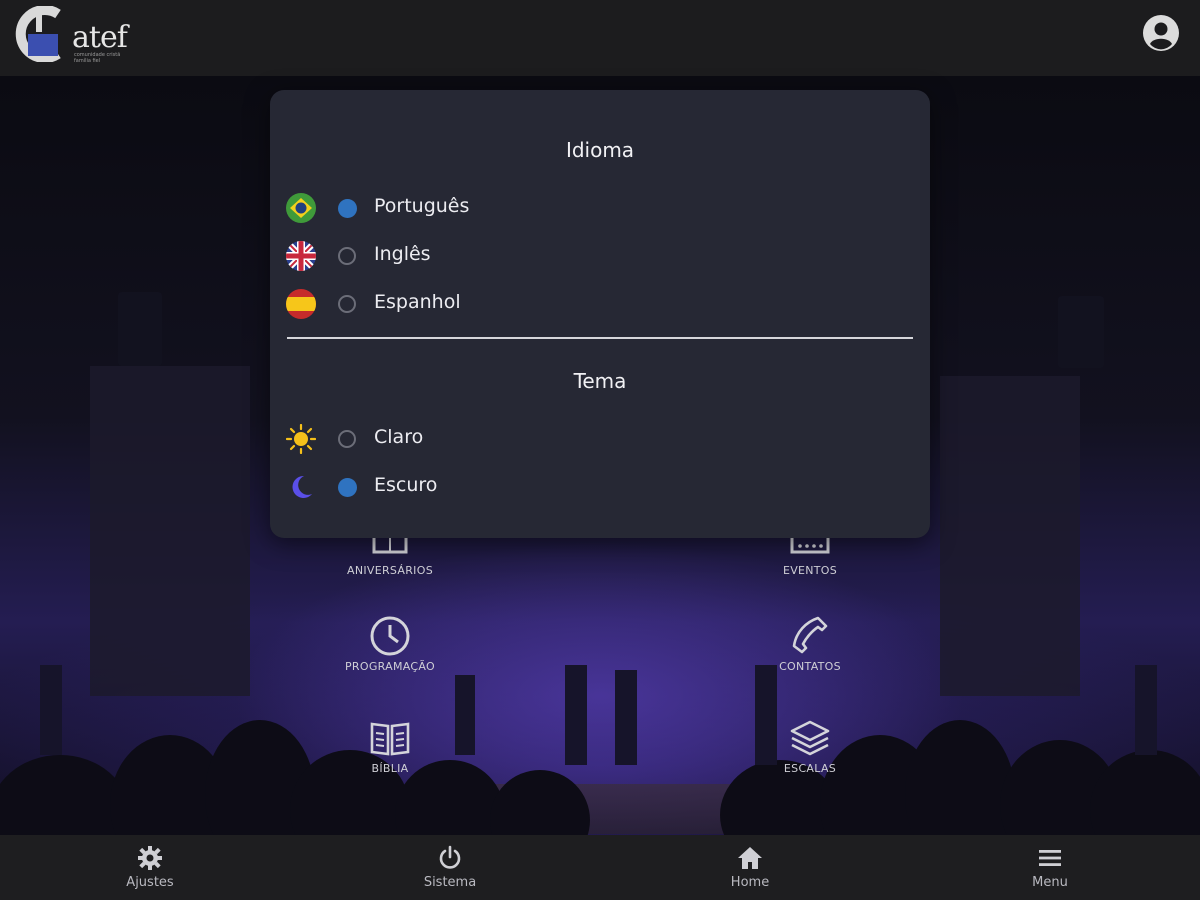 The height and width of the screenshot is (900, 1200). What do you see at coordinates (1050, 867) in the screenshot?
I see `nav-menu: Menu` at bounding box center [1050, 867].